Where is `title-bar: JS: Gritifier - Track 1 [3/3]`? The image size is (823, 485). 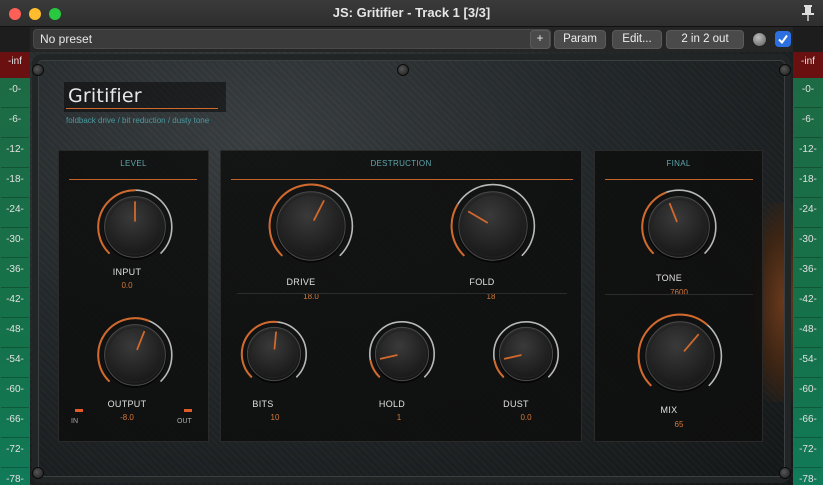 title-bar: JS: Gritifier - Track 1 [3/3] is located at coordinates (411, 13).